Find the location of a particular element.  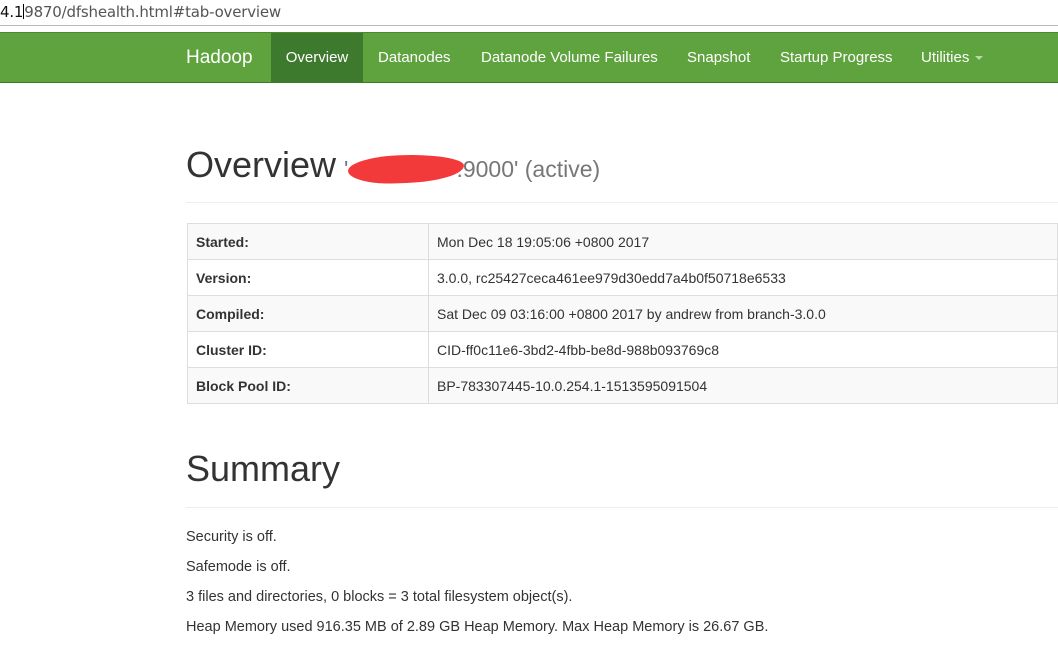

url-text: 4.19870/dfshealth.html#tab-overview is located at coordinates (140, 12).